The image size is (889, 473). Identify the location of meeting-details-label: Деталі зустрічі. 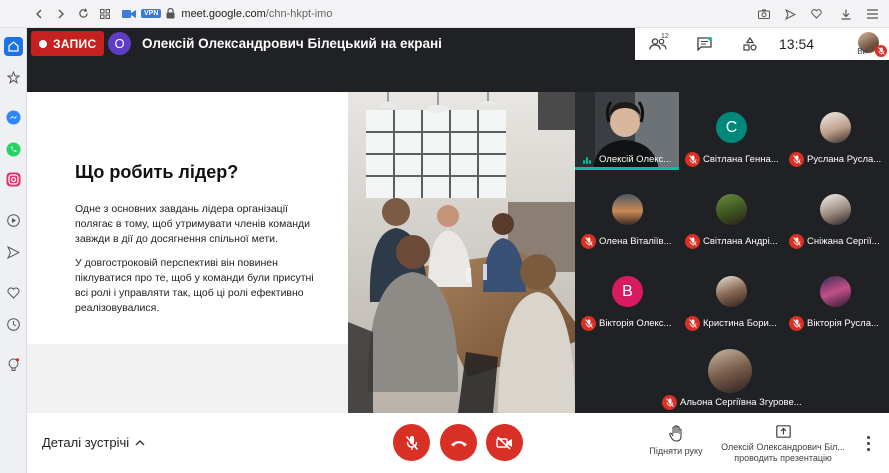
(86, 442).